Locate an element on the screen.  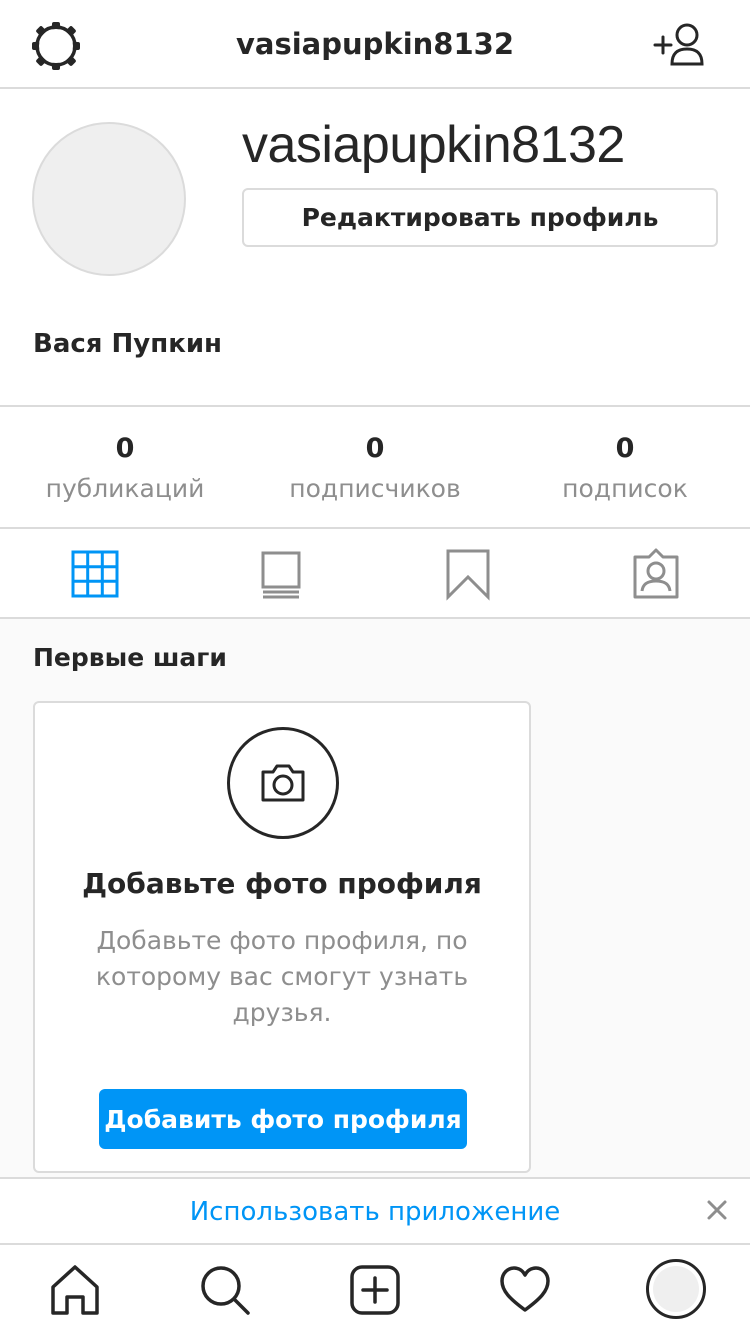
grid-icon is located at coordinates (95, 574).